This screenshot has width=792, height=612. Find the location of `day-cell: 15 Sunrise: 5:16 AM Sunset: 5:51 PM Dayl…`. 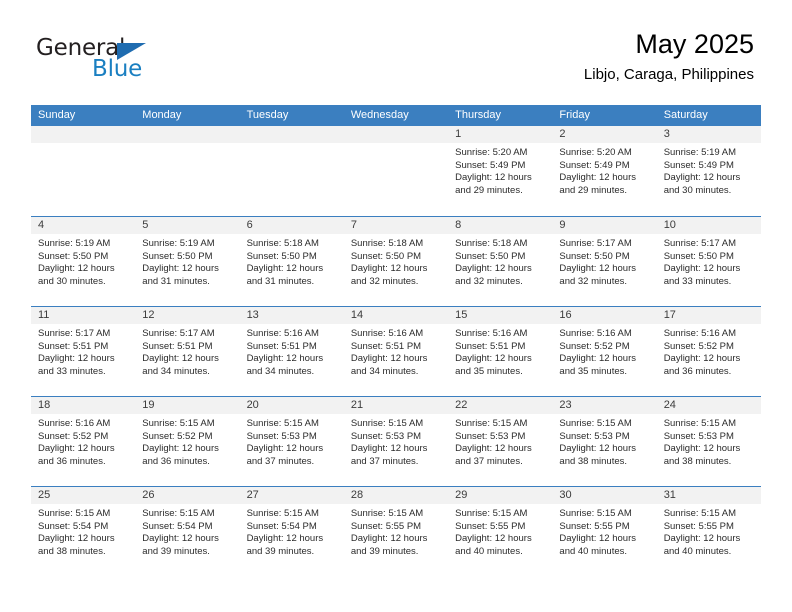

day-cell: 15 Sunrise: 5:16 AM Sunset: 5:51 PM Dayl… is located at coordinates (500, 351).